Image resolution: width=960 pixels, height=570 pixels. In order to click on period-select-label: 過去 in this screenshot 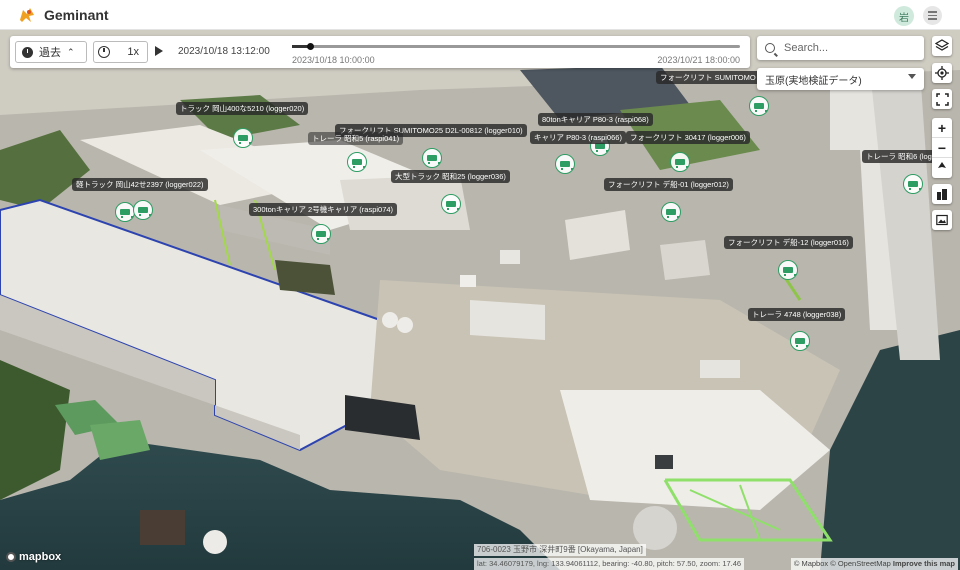, I will do `click(50, 53)`.